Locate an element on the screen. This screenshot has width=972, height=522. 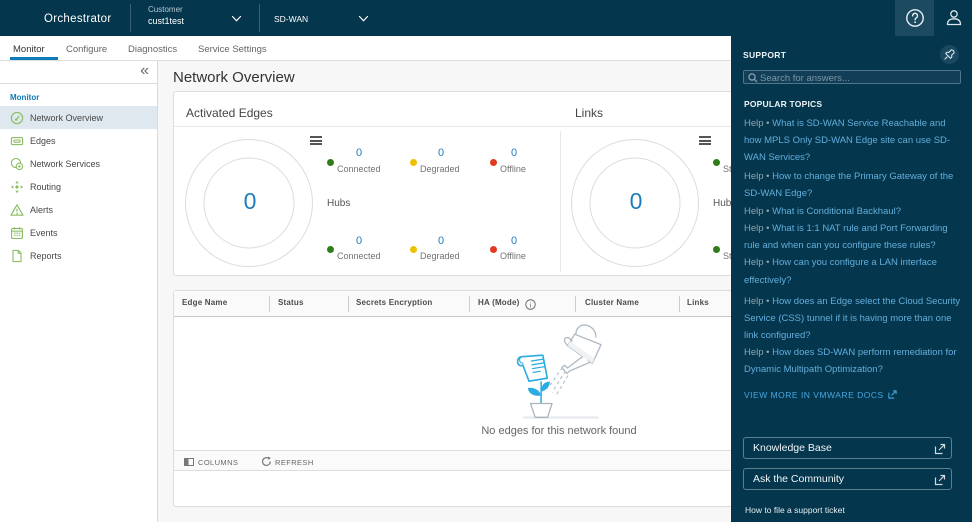
svg-text: i is located at coordinates (531, 304).